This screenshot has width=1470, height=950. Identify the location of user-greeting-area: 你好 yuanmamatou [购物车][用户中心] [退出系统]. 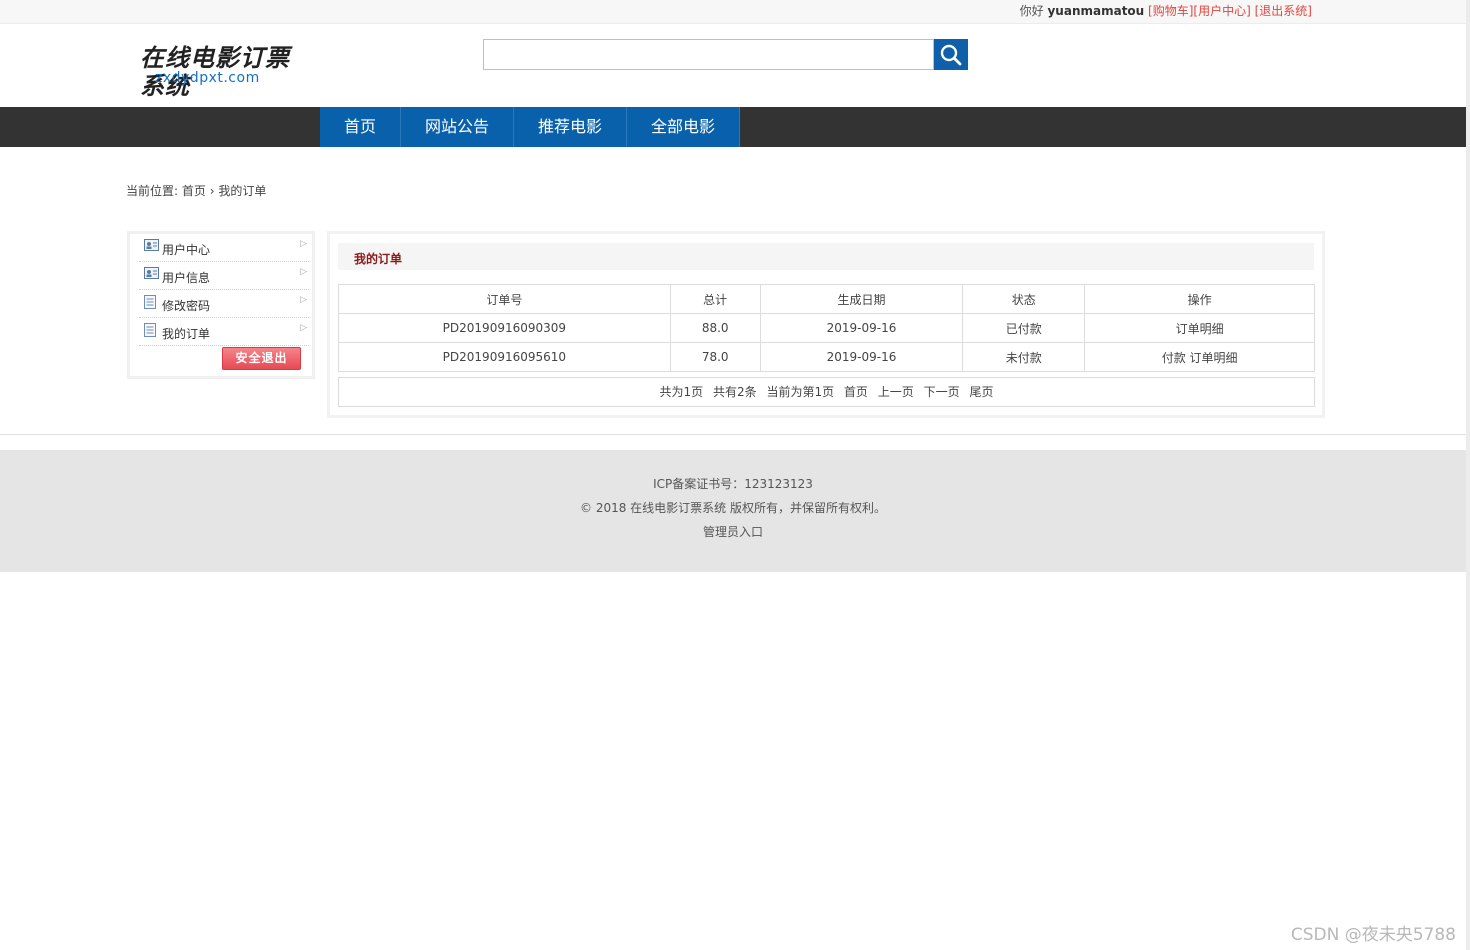
(1166, 10).